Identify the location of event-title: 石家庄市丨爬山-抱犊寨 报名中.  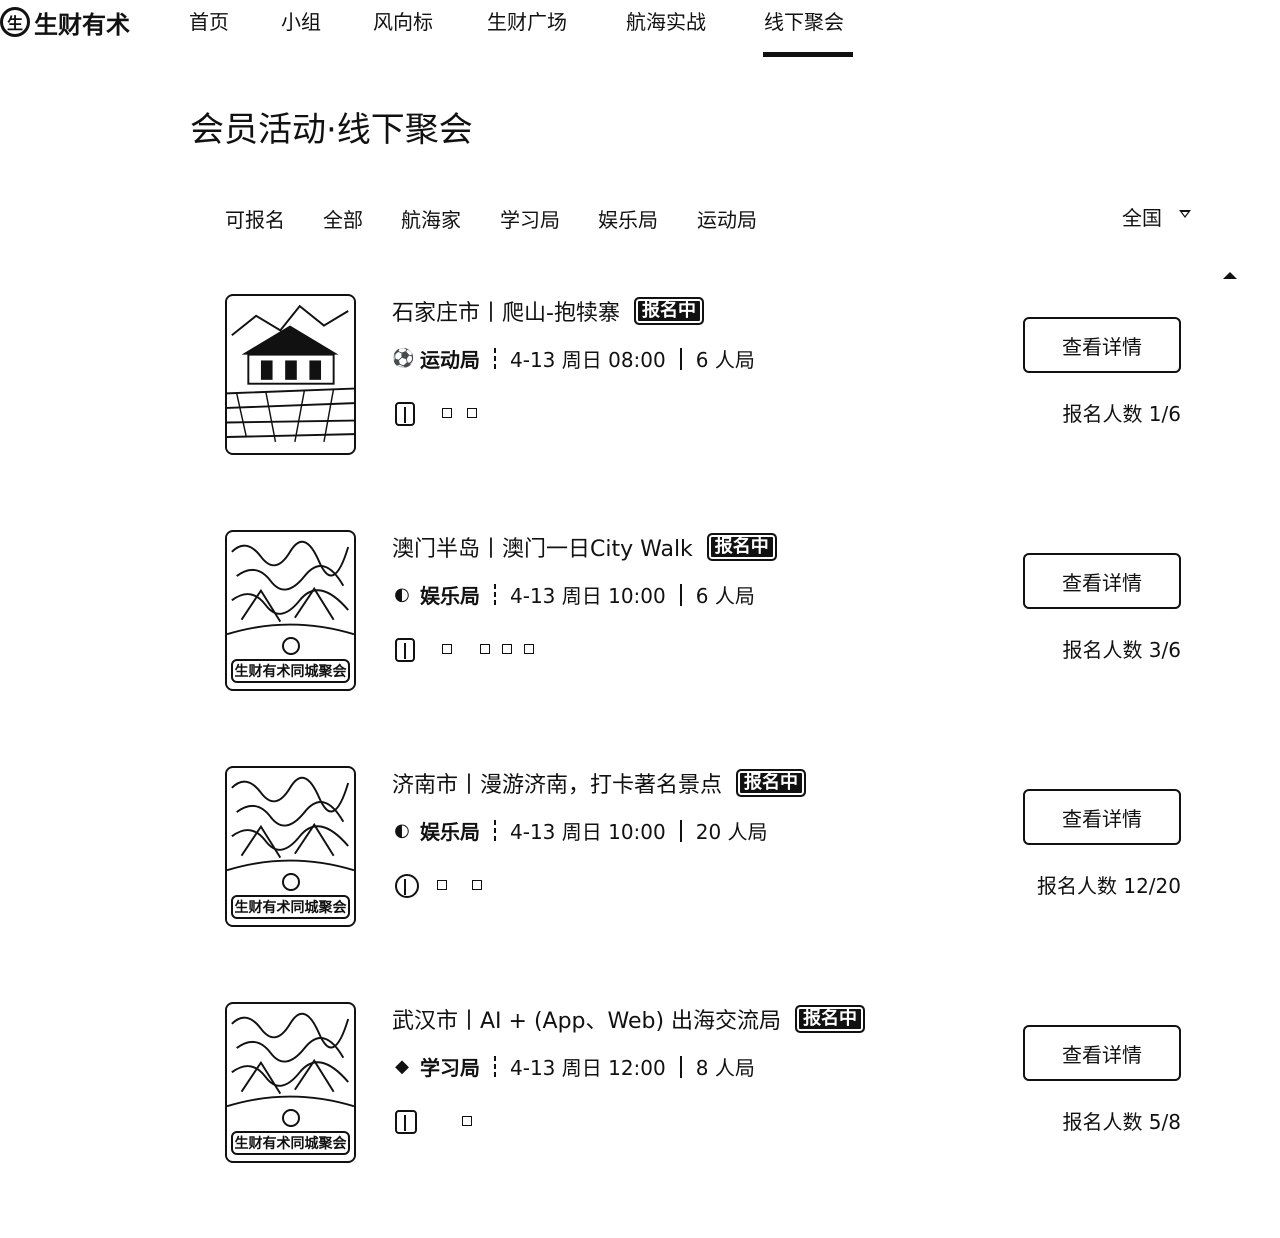
(548, 311).